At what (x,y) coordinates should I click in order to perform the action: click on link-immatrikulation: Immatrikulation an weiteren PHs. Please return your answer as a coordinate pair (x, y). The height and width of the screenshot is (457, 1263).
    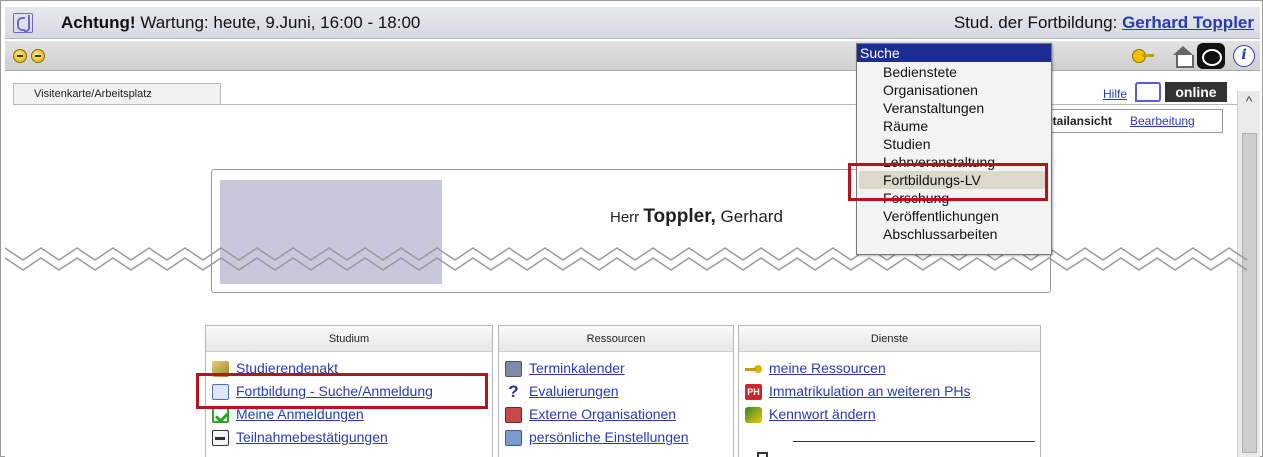
    Looking at the image, I should click on (870, 391).